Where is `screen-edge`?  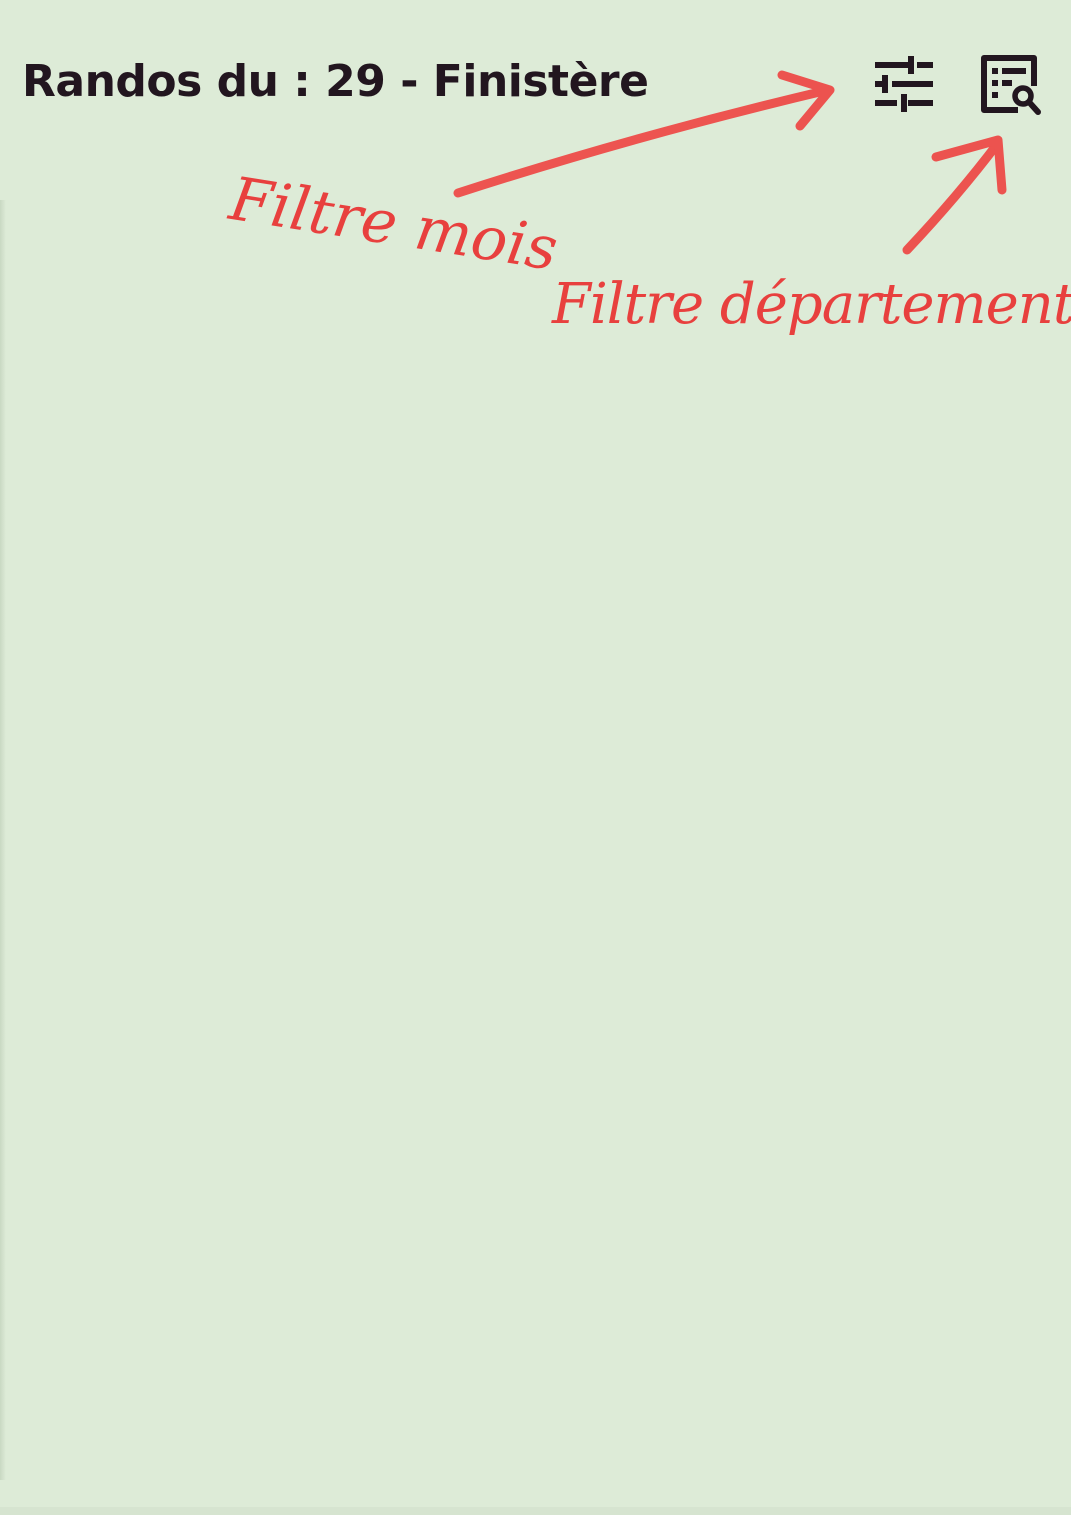
screen-edge is located at coordinates (3, 840).